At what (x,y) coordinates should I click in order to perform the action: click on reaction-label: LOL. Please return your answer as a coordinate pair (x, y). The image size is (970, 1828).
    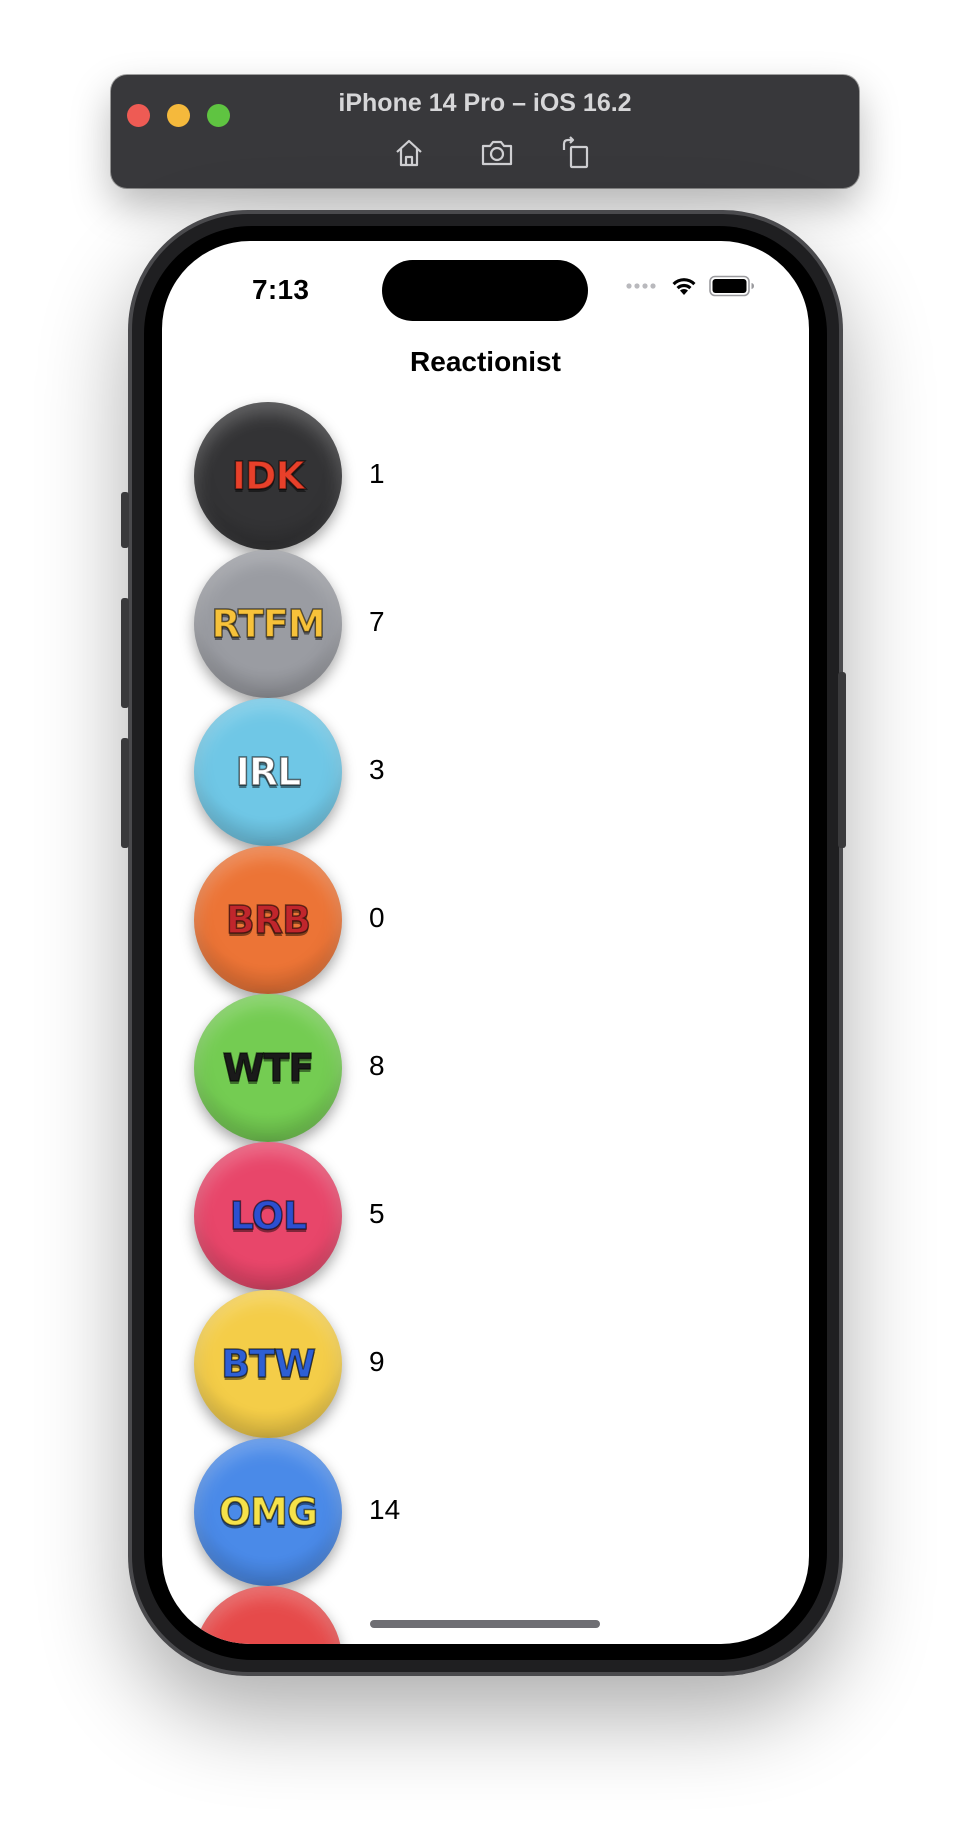
    Looking at the image, I should click on (268, 1216).